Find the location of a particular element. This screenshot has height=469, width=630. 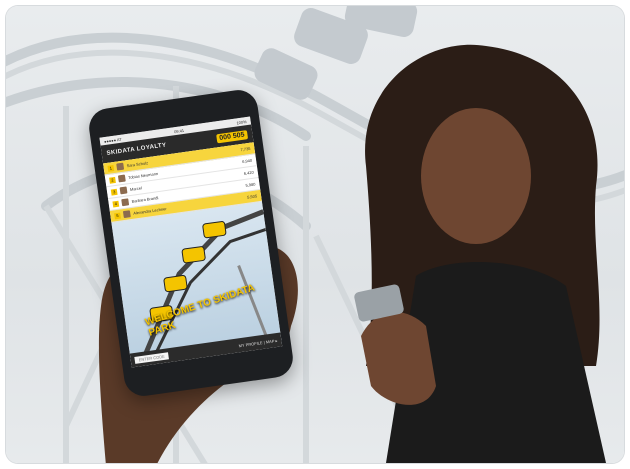

player-score: 7,735 is located at coordinates (245, 149).